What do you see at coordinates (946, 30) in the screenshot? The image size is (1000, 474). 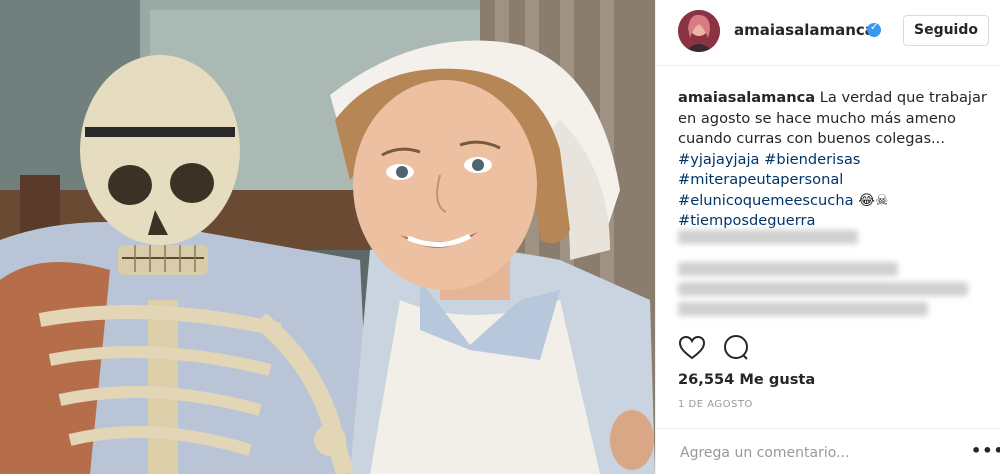 I see `following-button: Seguido` at bounding box center [946, 30].